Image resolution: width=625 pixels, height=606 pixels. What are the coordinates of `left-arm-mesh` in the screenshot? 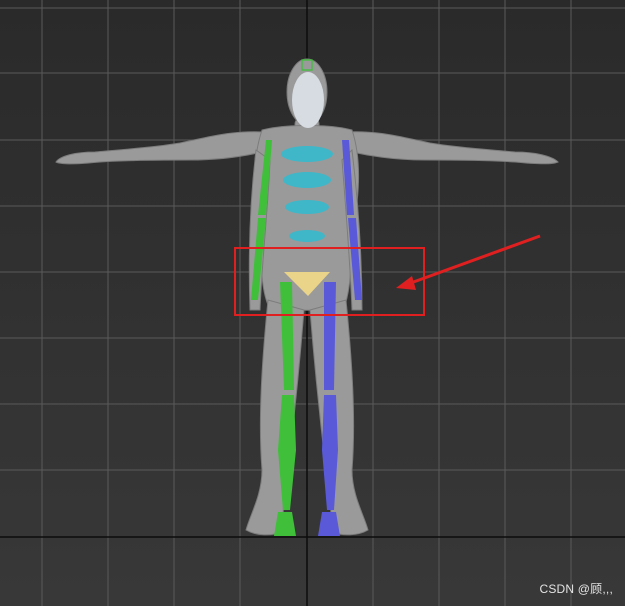 It's located at (160, 148).